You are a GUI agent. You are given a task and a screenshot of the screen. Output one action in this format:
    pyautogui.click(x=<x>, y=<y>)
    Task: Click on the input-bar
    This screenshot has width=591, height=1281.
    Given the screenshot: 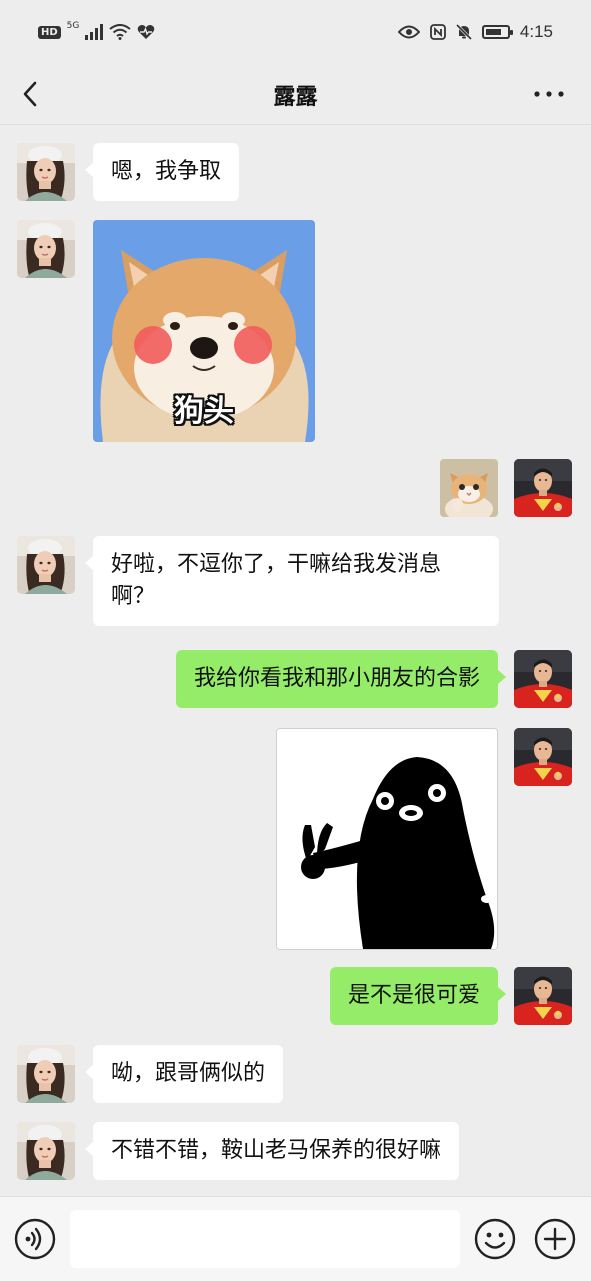 What is the action you would take?
    pyautogui.click(x=295, y=1238)
    